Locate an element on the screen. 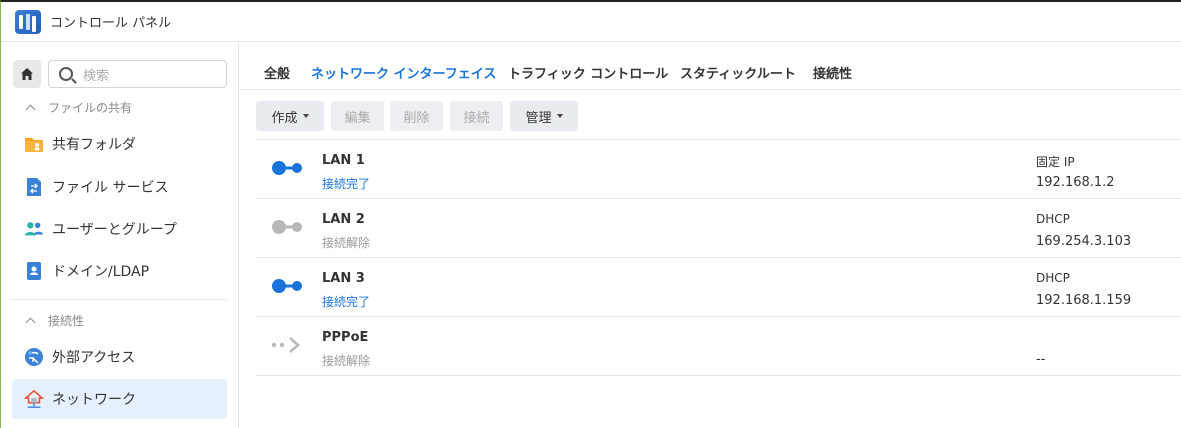 The height and width of the screenshot is (428, 1181). sidebar-item-file-services: ファイル サービス is located at coordinates (119, 187).